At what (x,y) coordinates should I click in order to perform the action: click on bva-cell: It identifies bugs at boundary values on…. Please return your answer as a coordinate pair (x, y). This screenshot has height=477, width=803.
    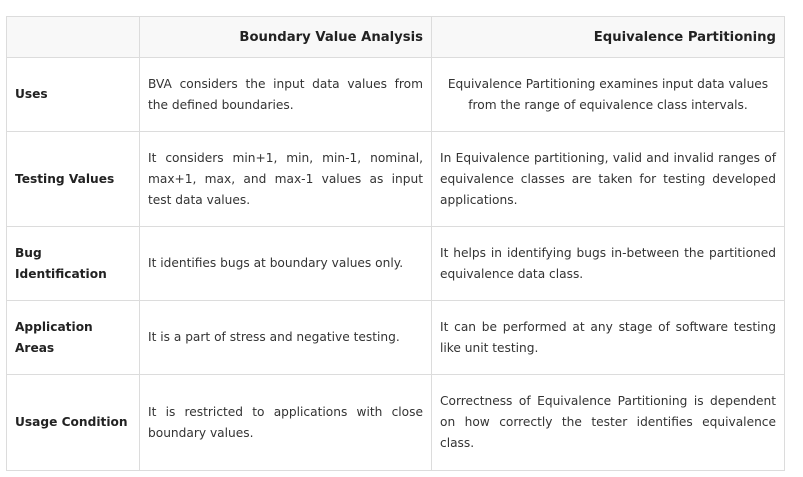
    Looking at the image, I should click on (285, 263).